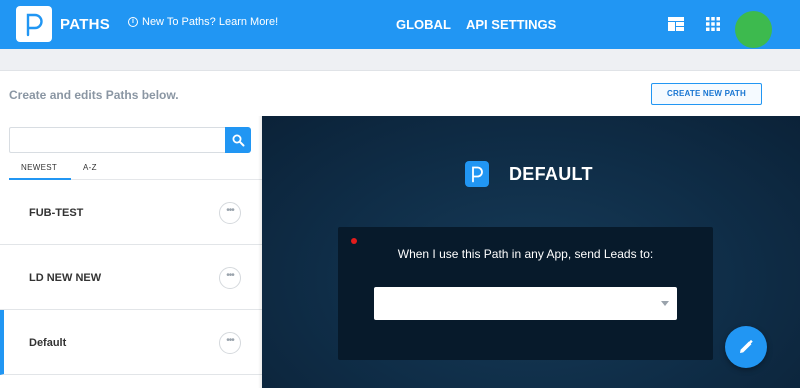 This screenshot has height=388, width=800. I want to click on brand-name: PATHS, so click(85, 24).